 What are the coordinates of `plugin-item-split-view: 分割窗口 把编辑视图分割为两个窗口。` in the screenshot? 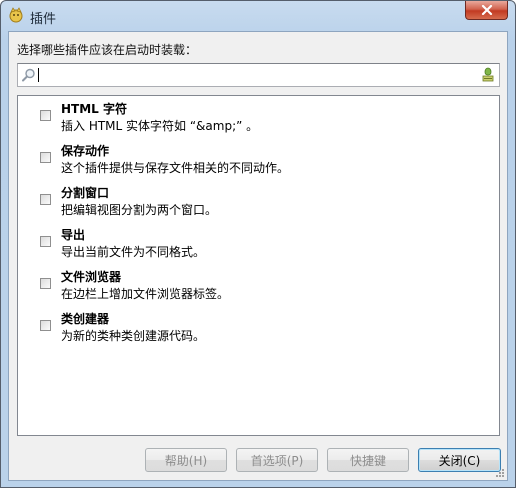 It's located at (258, 201).